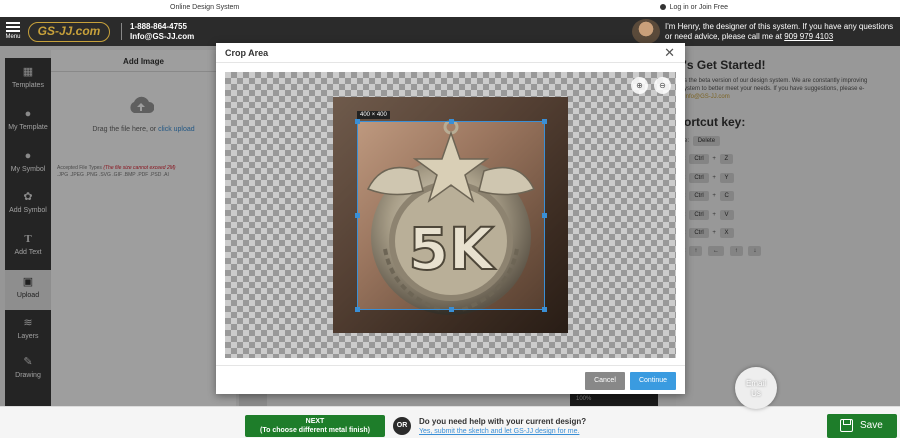 The height and width of the screenshot is (438, 900). Describe the element at coordinates (871, 425) in the screenshot. I see `save-label: Save` at that location.